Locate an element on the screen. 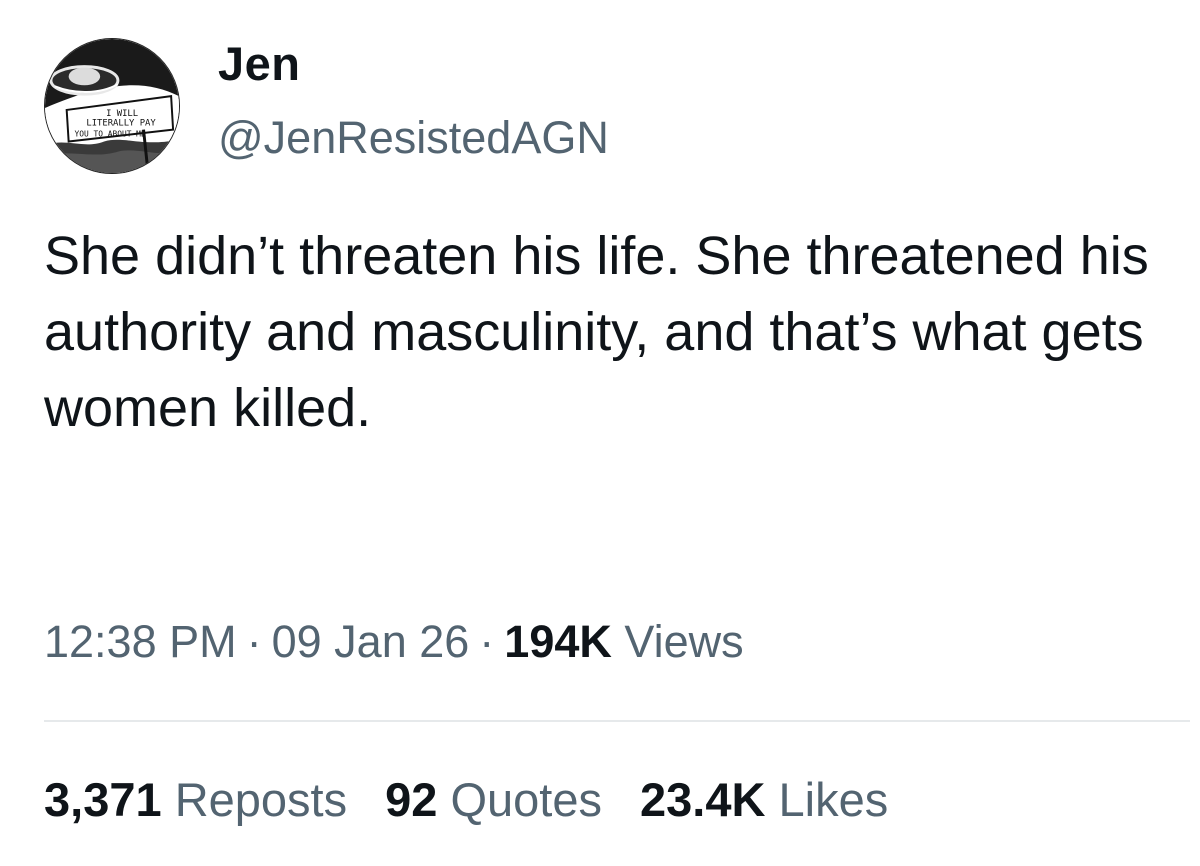  reposts-stat: 3,371 Reposts is located at coordinates (195, 799).